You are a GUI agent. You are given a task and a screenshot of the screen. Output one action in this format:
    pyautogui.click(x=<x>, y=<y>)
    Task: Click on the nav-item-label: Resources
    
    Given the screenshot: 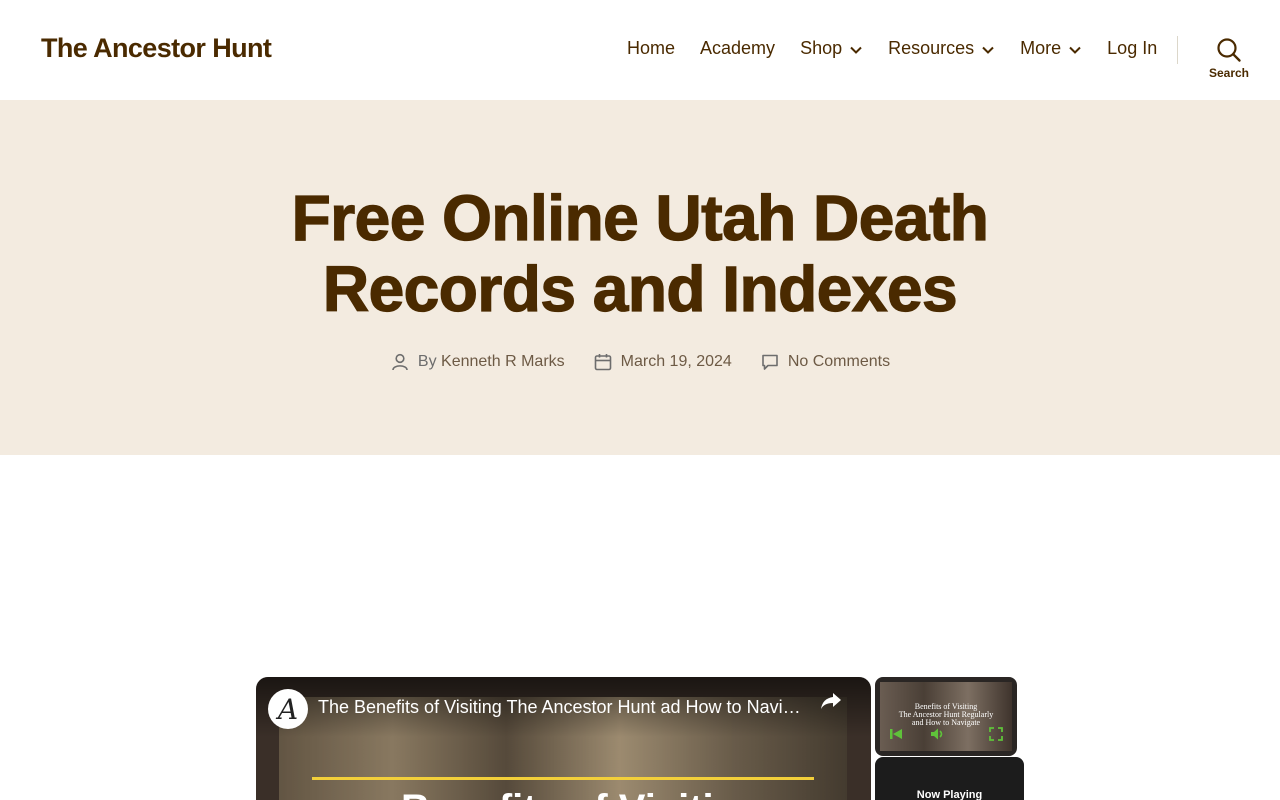 What is the action you would take?
    pyautogui.click(x=931, y=48)
    